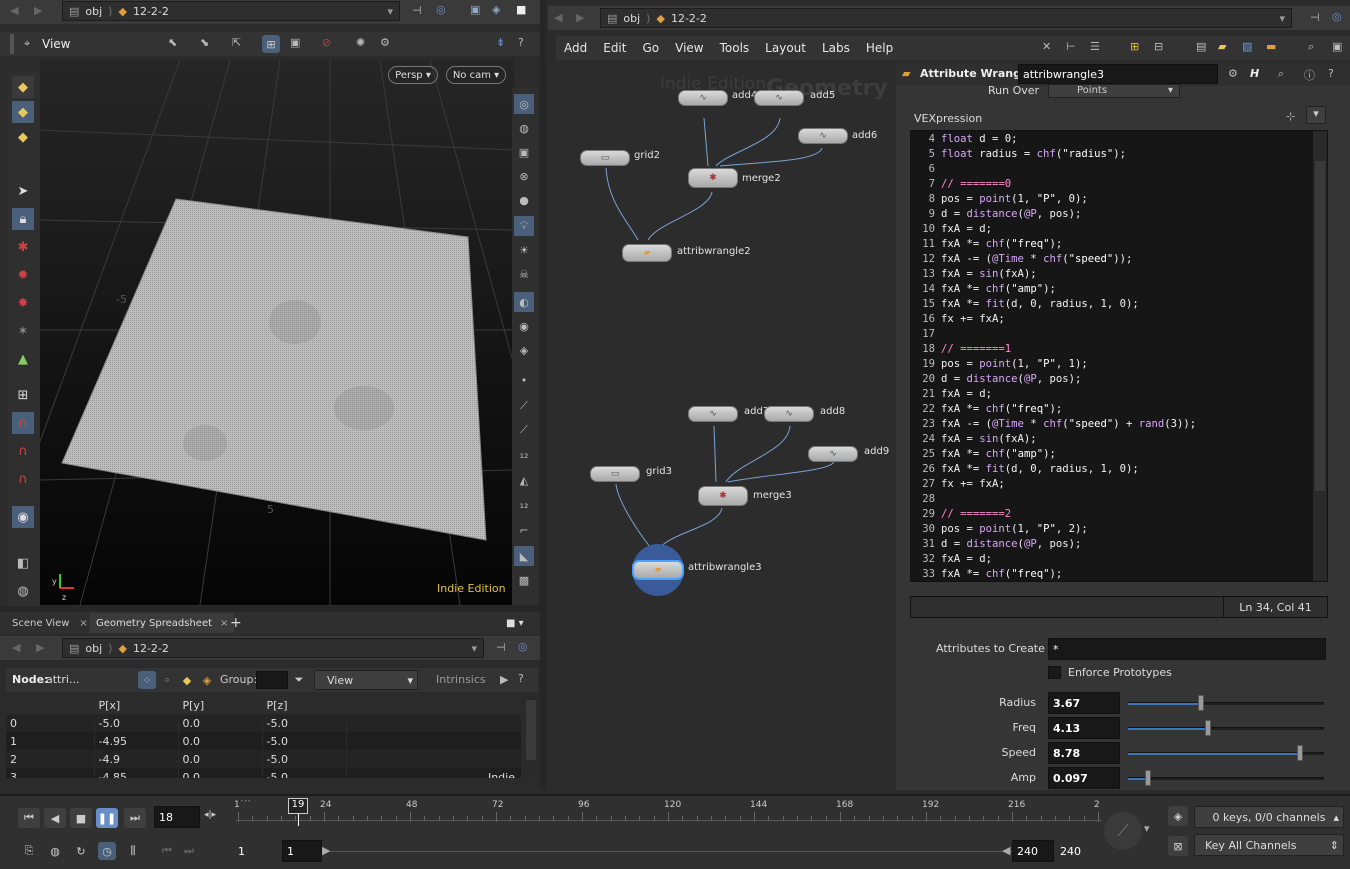 The height and width of the screenshot is (869, 1350). What do you see at coordinates (1315, 17) in the screenshot?
I see `pin-icon: ⊣` at bounding box center [1315, 17].